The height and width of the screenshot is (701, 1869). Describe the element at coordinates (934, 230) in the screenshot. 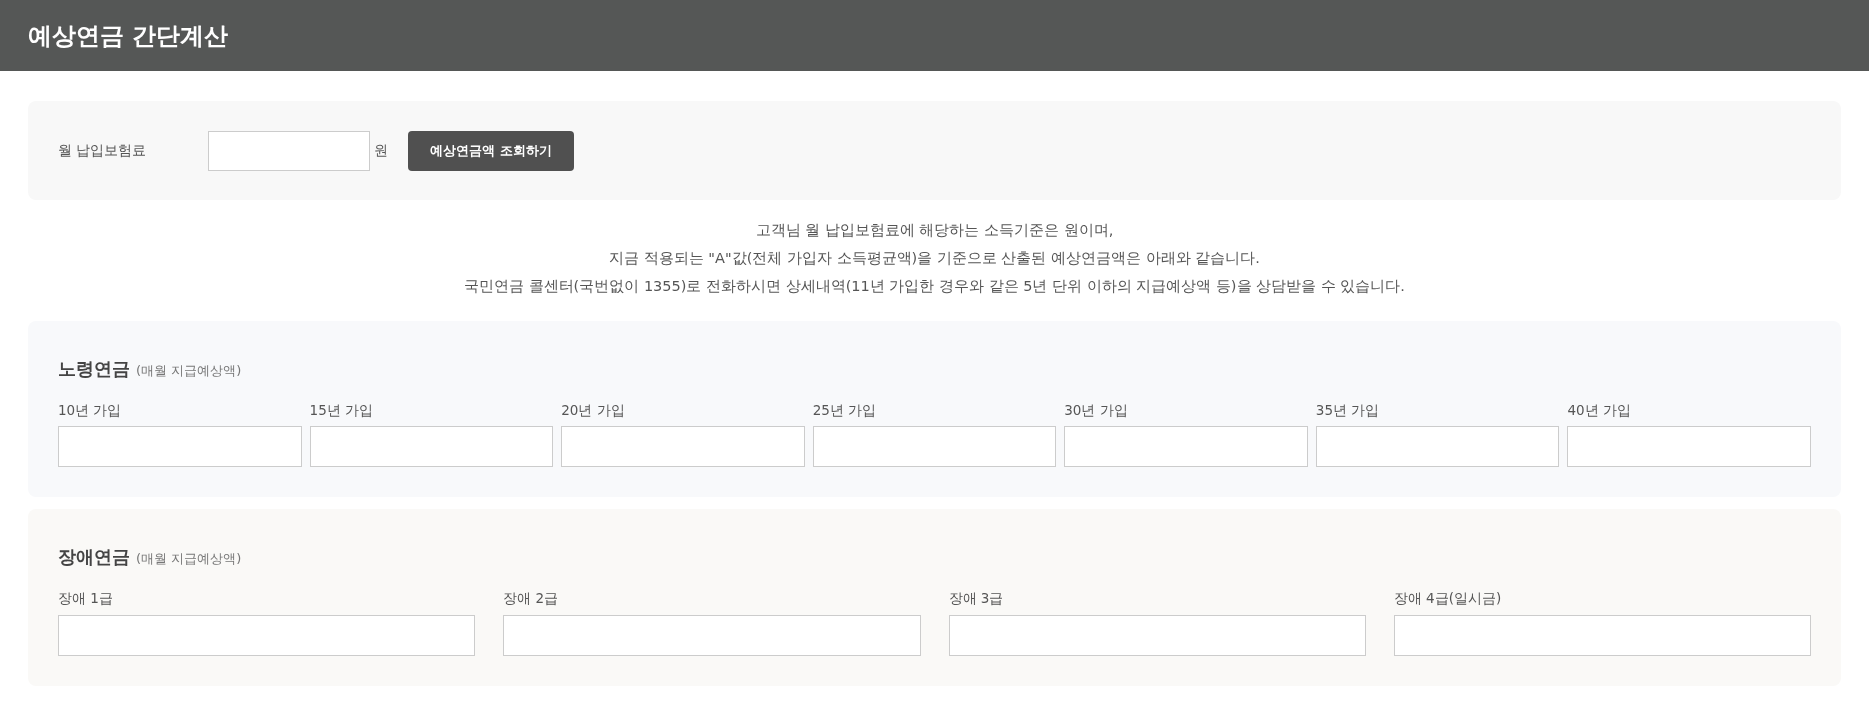

I see `notice-text: 고객님 월 납입보험료에 해당하는 소득기준은 원이며,` at that location.